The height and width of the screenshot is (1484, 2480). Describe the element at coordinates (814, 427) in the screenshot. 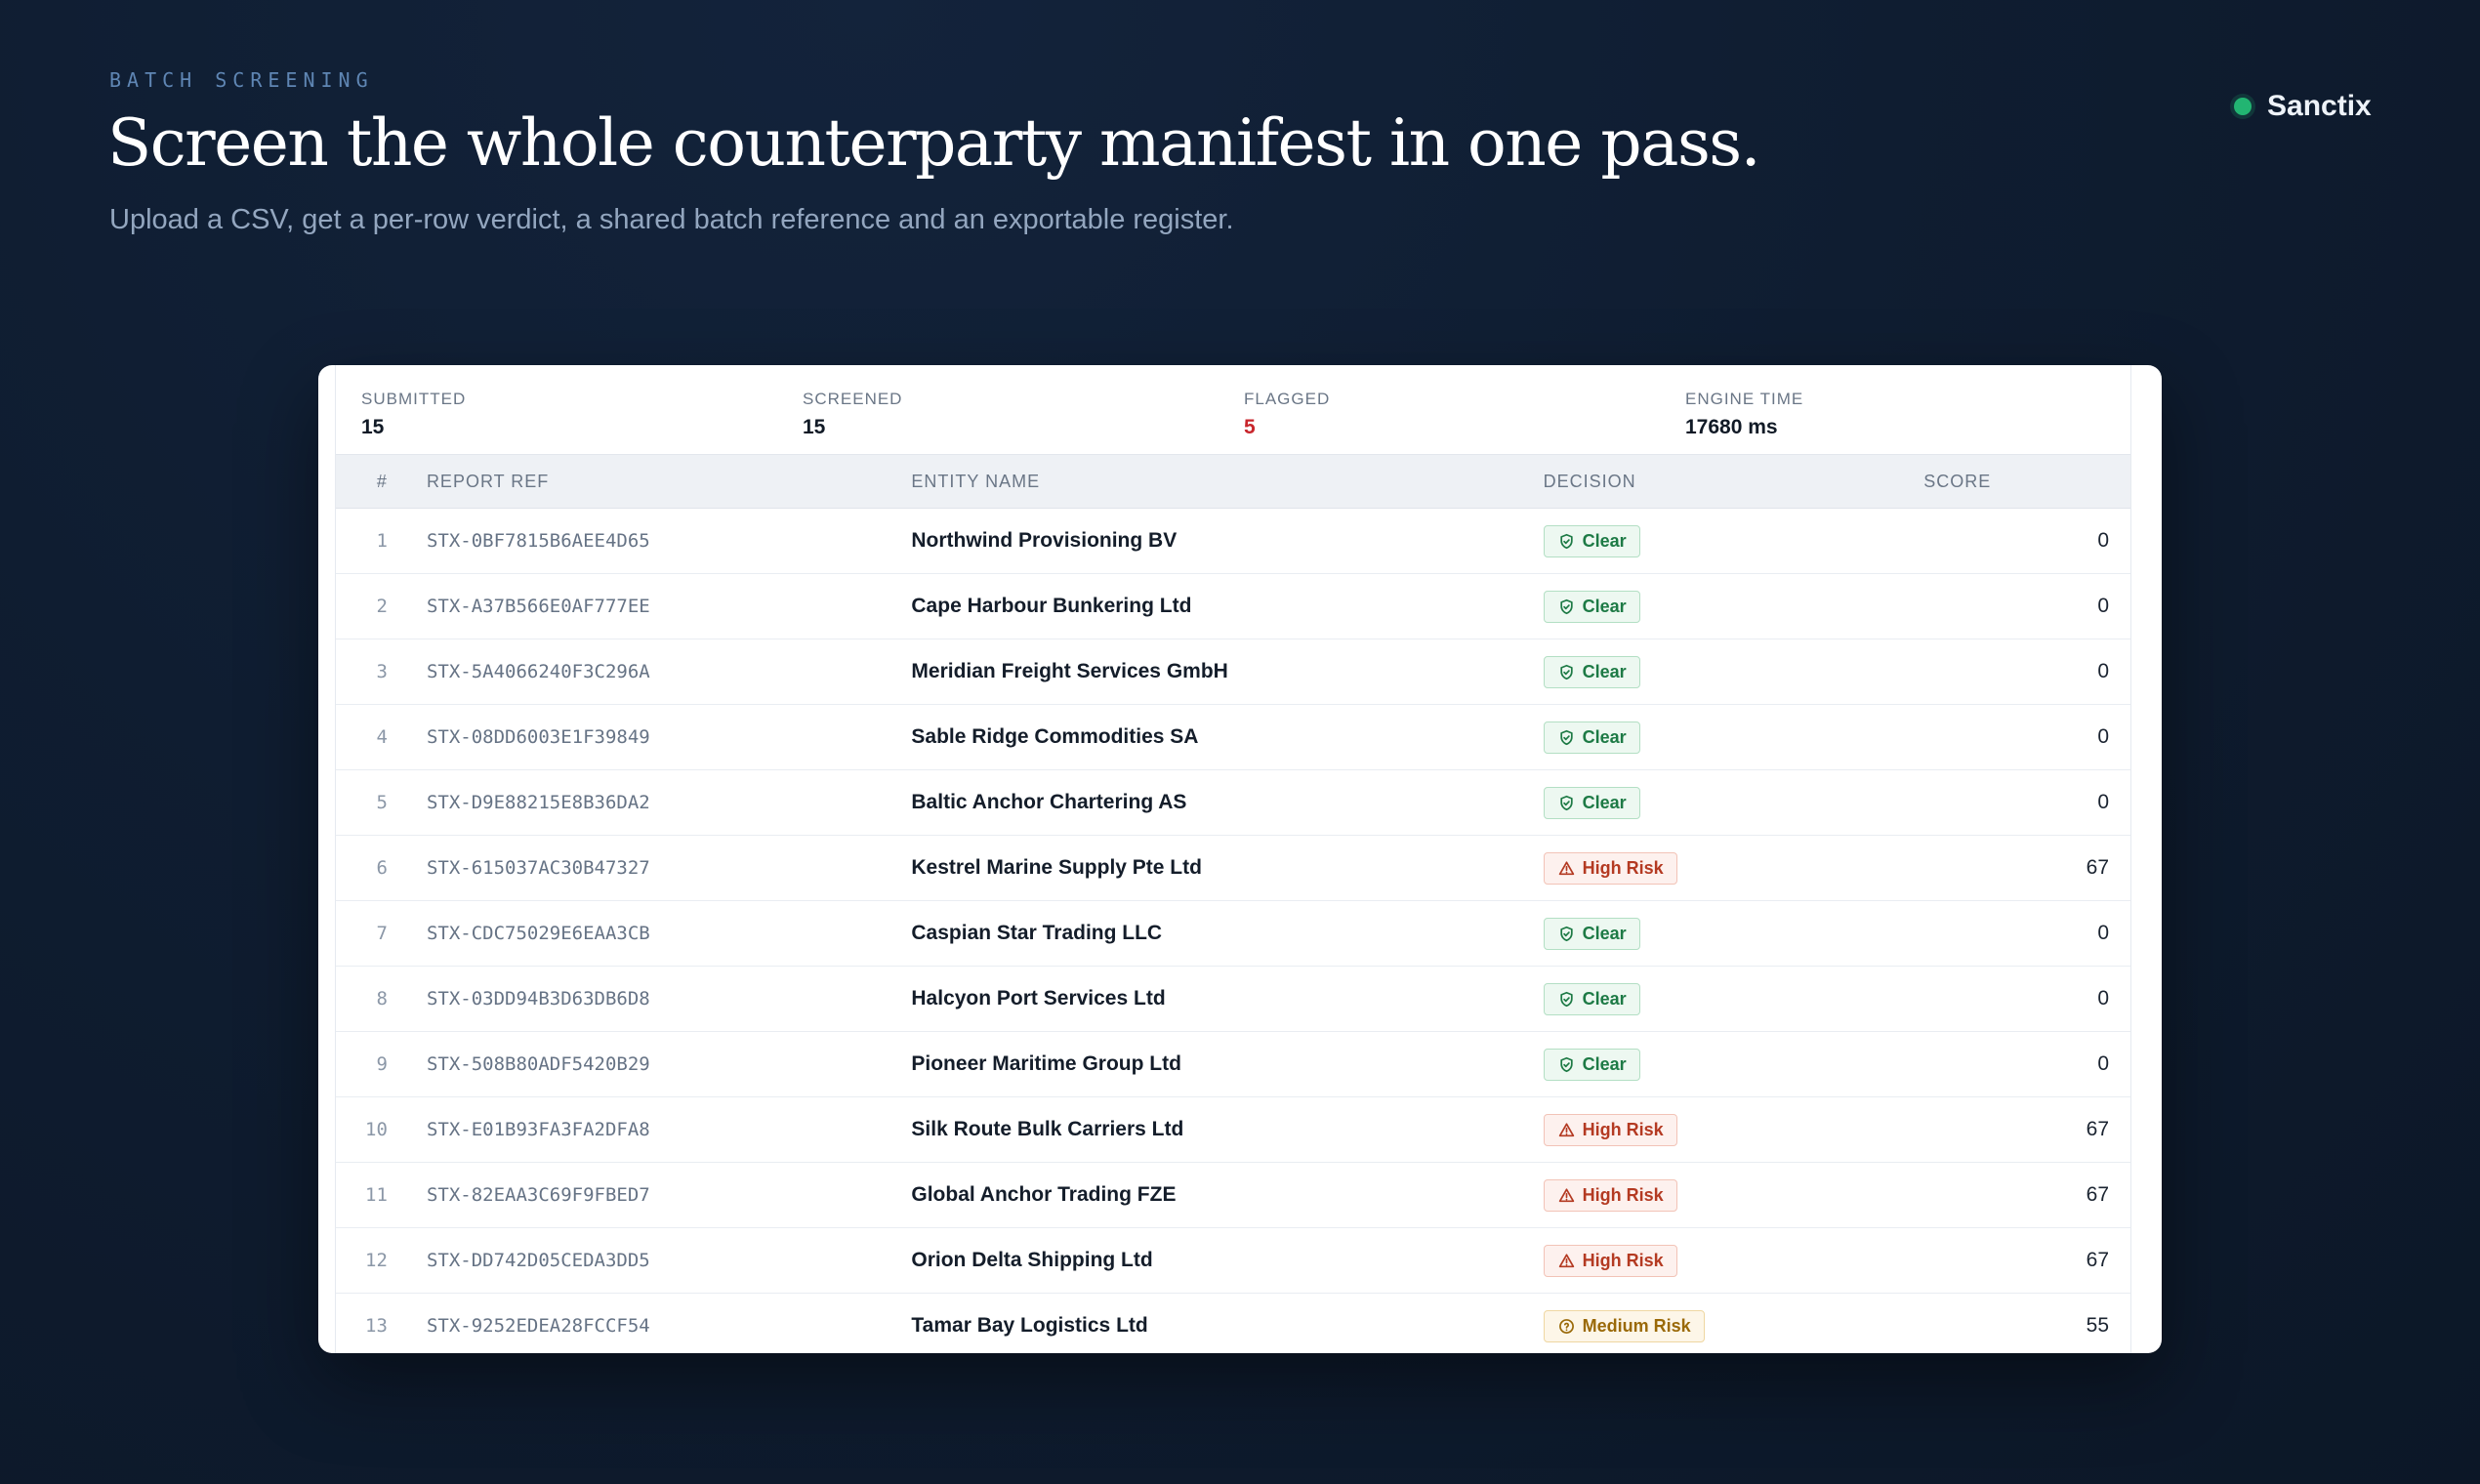

I see `stat-value: 15` at that location.